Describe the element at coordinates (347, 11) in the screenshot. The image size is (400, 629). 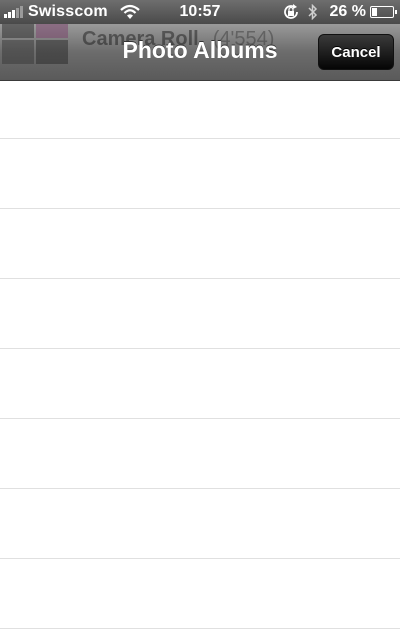
I see `battery-percent: 26 %` at that location.